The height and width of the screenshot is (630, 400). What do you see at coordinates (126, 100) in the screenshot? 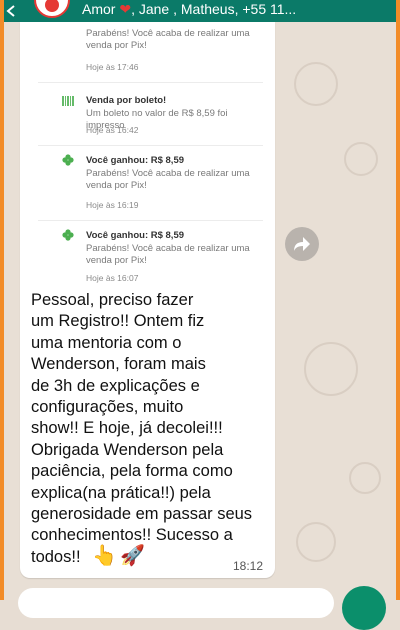
I see `notification-title: Venda por boleto!` at bounding box center [126, 100].